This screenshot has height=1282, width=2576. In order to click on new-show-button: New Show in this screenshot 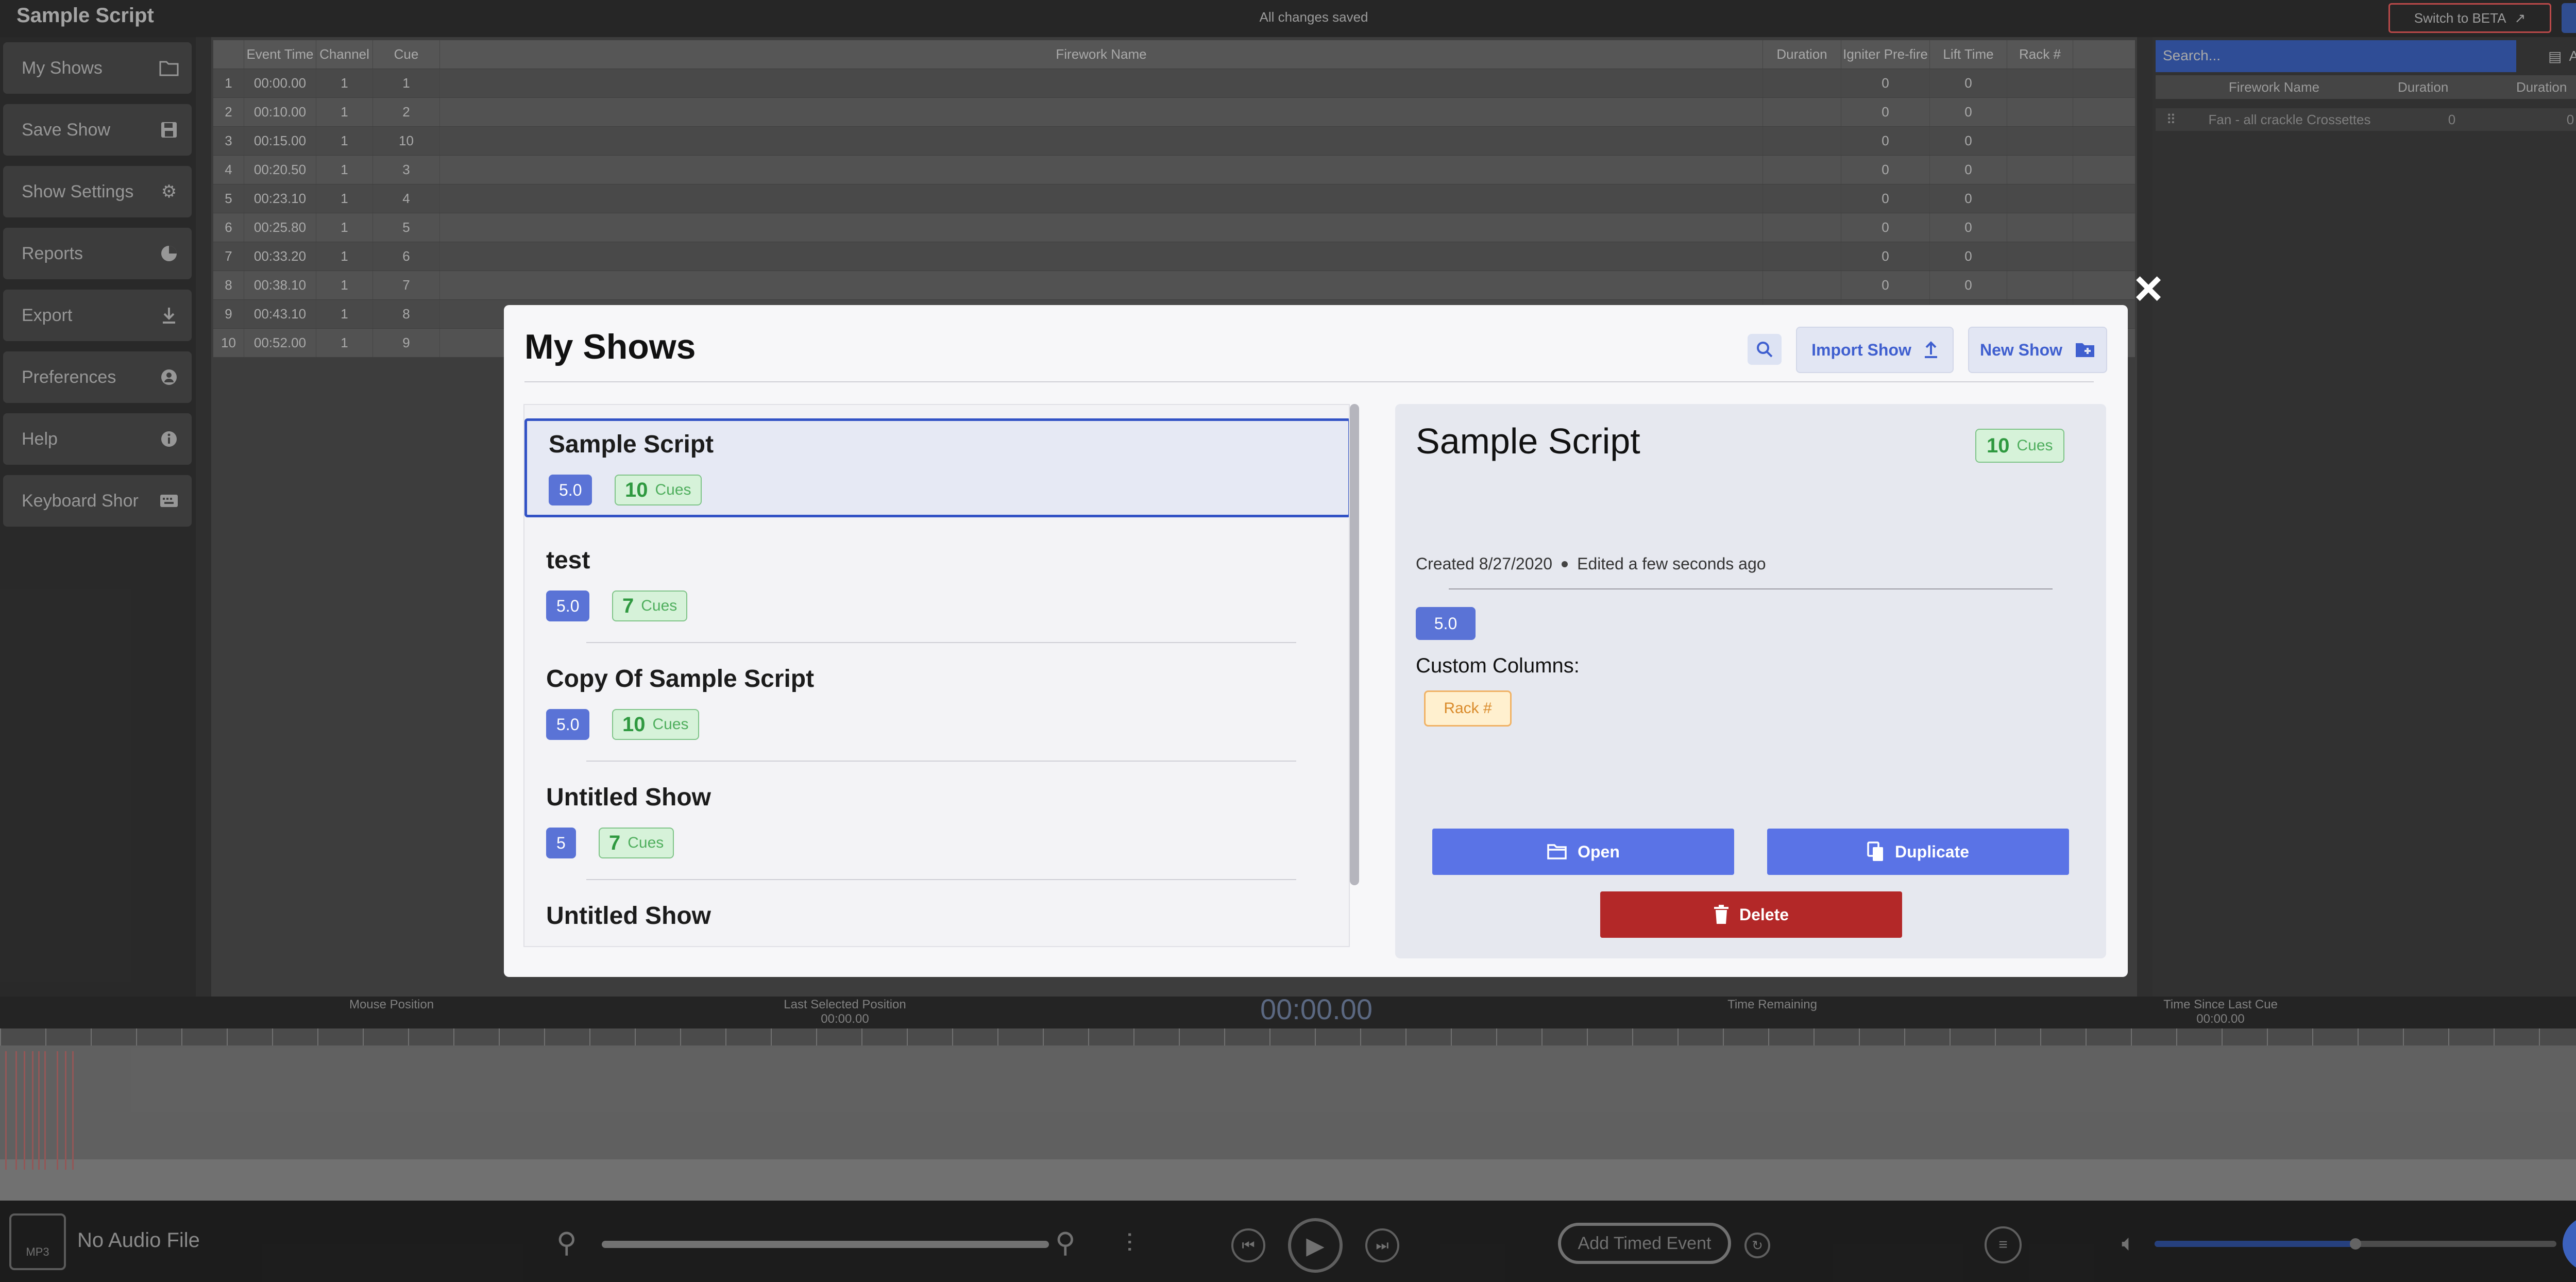, I will do `click(2038, 350)`.